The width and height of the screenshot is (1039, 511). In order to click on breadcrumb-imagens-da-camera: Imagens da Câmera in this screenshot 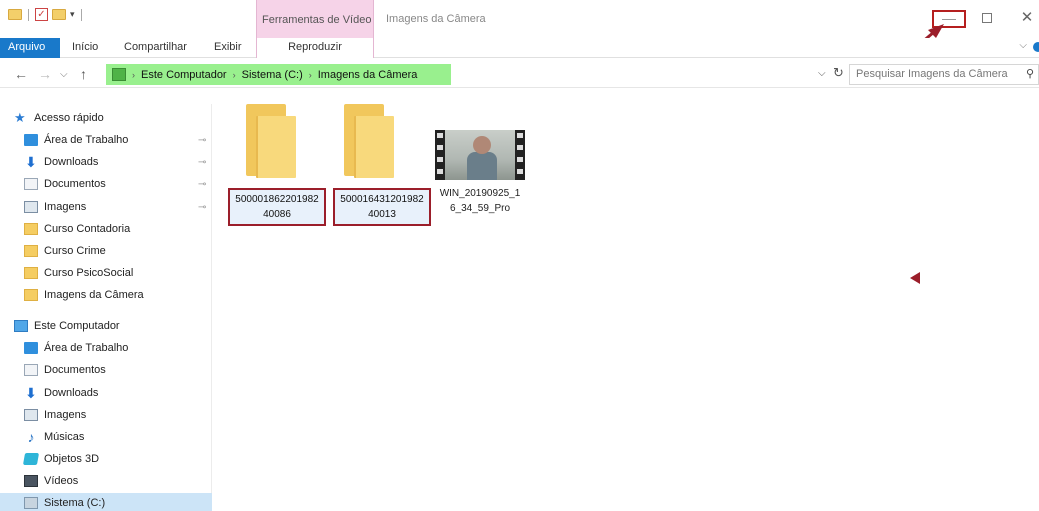, I will do `click(368, 75)`.